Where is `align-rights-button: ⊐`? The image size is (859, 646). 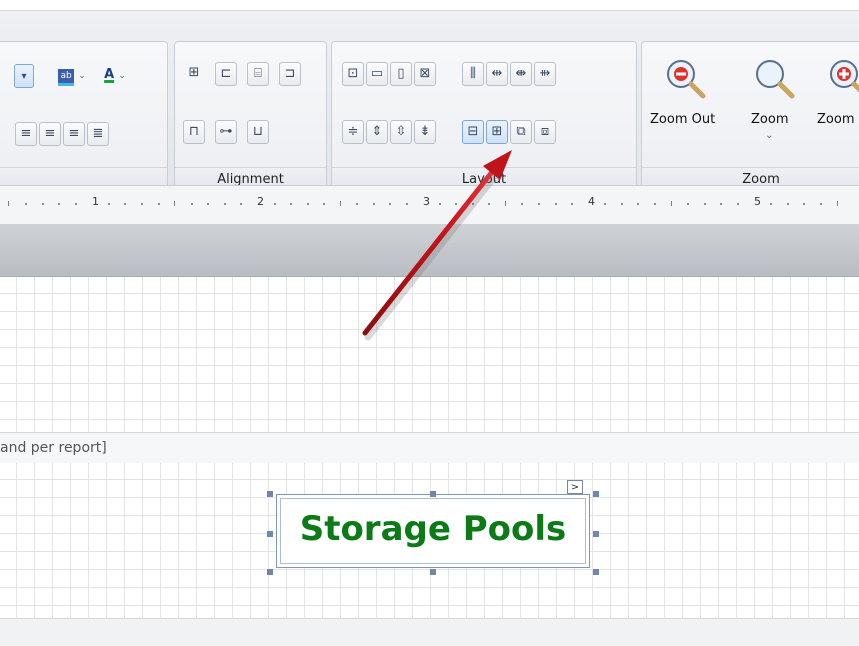 align-rights-button: ⊐ is located at coordinates (290, 74).